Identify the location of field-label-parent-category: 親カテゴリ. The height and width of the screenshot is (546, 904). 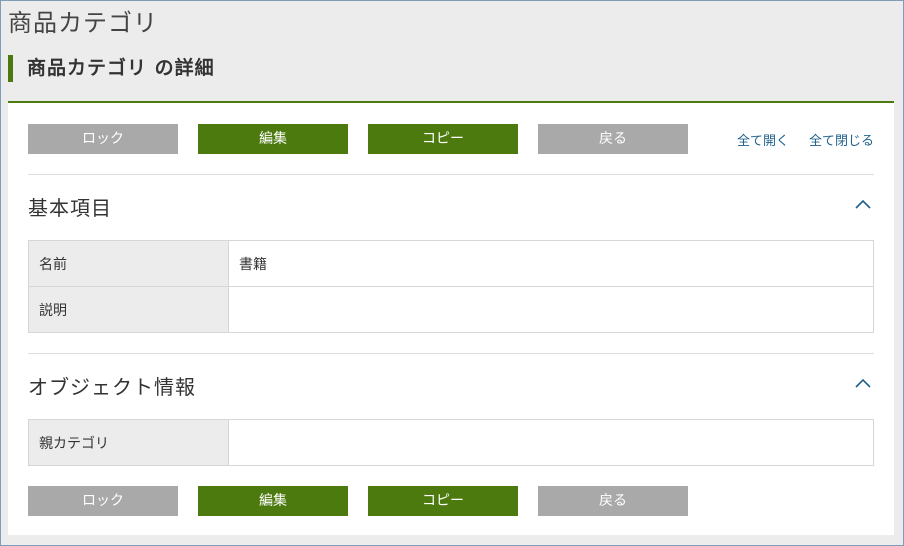
(128, 442).